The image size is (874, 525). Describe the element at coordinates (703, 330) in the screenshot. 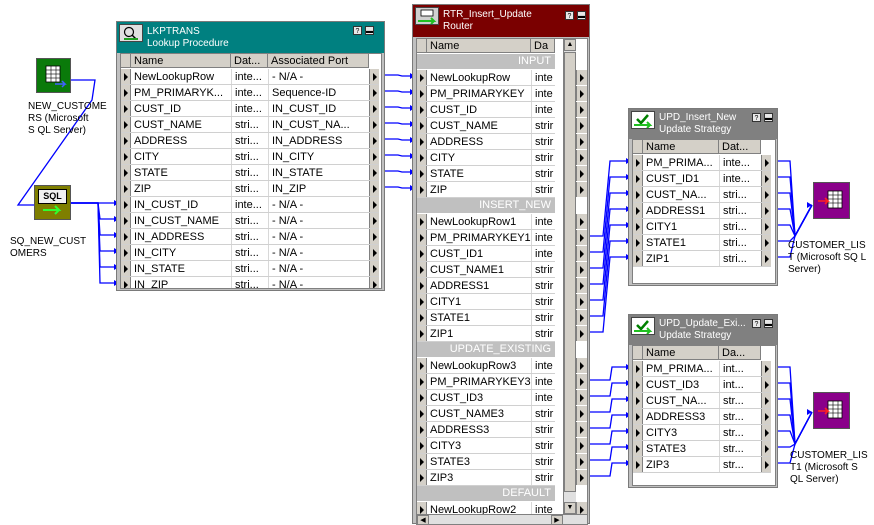

I see `upd-update-title-bar: UPD_Update_Exi... Update Strategy ? ▬` at that location.